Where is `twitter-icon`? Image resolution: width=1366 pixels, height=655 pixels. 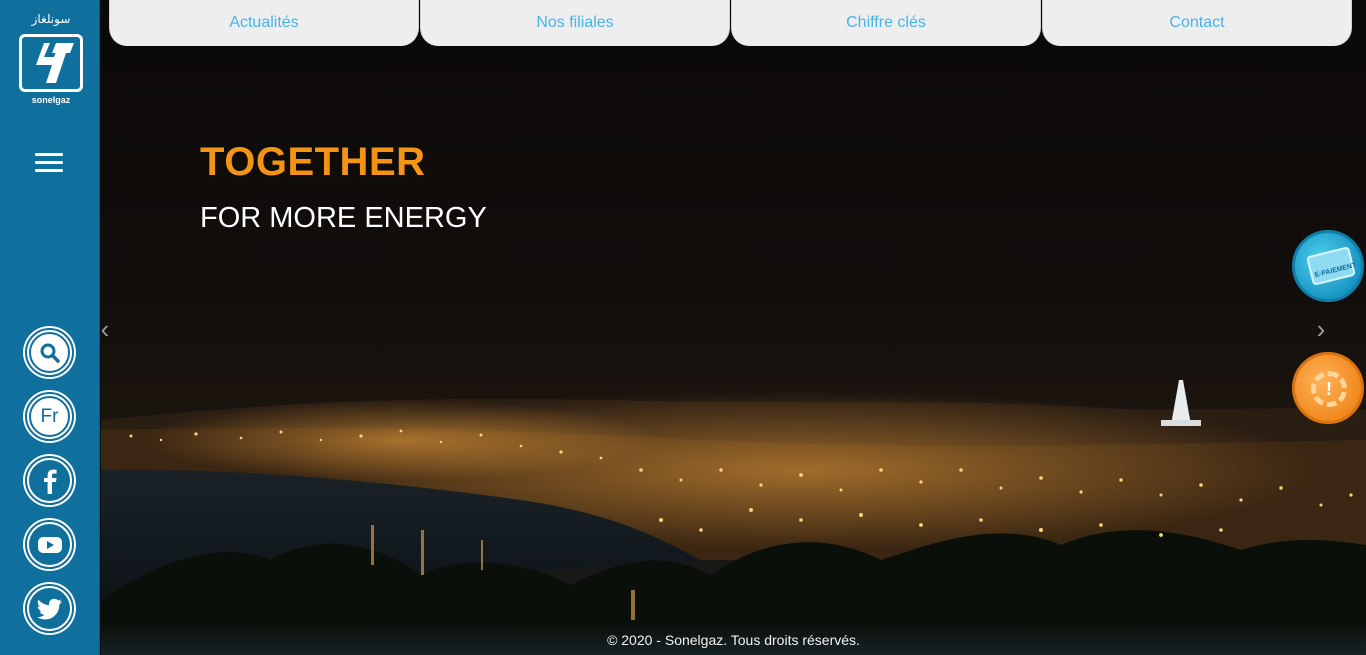 twitter-icon is located at coordinates (49, 608).